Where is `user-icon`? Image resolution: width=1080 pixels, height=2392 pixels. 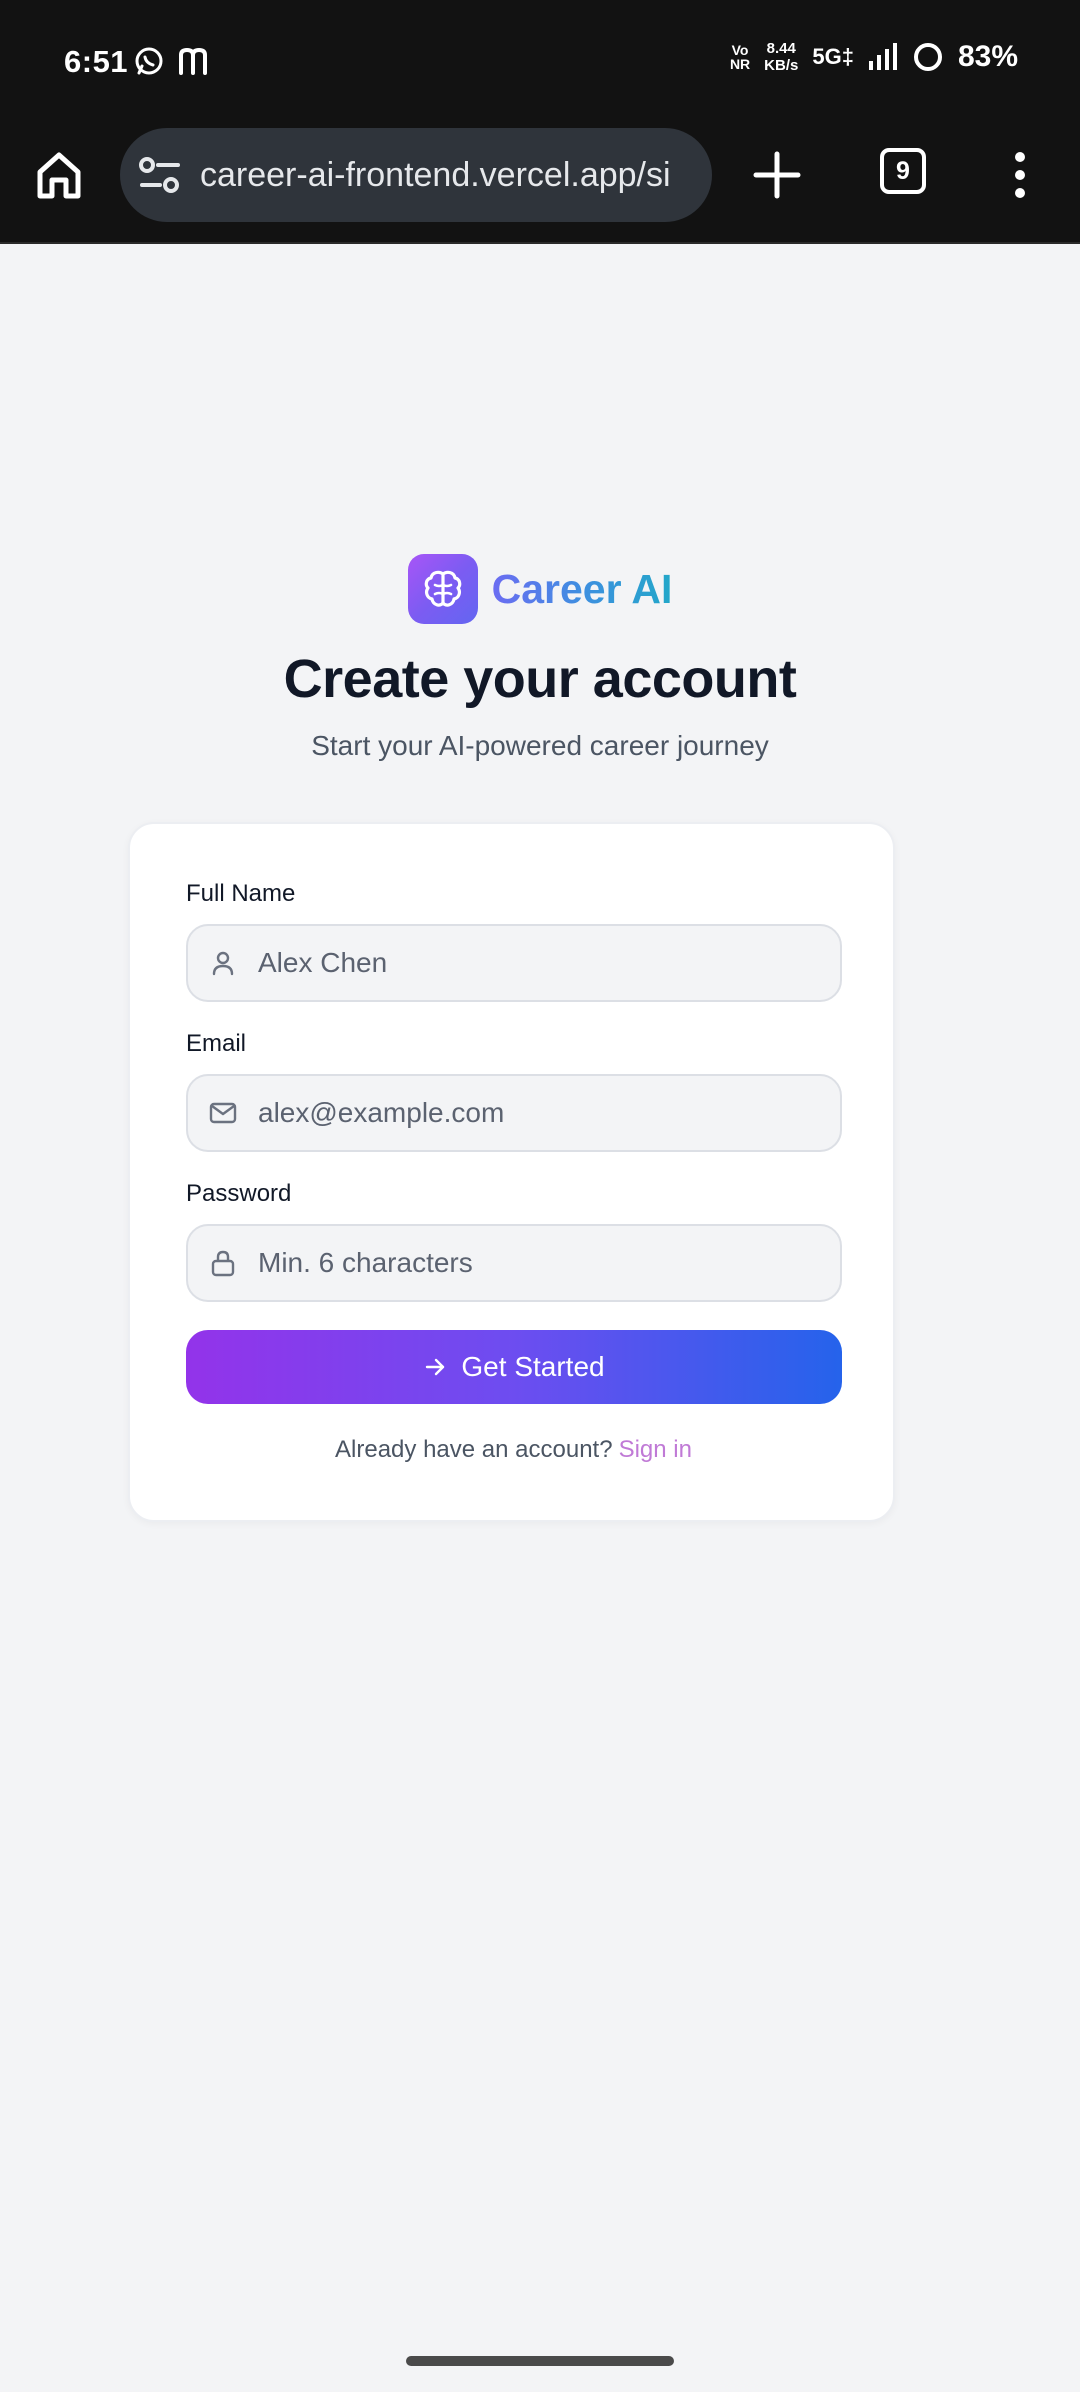 user-icon is located at coordinates (223, 963).